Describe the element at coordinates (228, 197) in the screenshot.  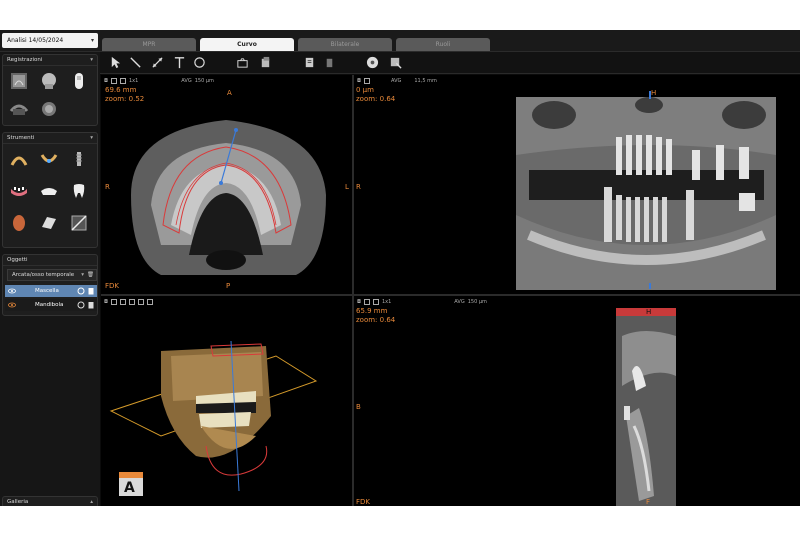
I see `axial-slice-image` at that location.